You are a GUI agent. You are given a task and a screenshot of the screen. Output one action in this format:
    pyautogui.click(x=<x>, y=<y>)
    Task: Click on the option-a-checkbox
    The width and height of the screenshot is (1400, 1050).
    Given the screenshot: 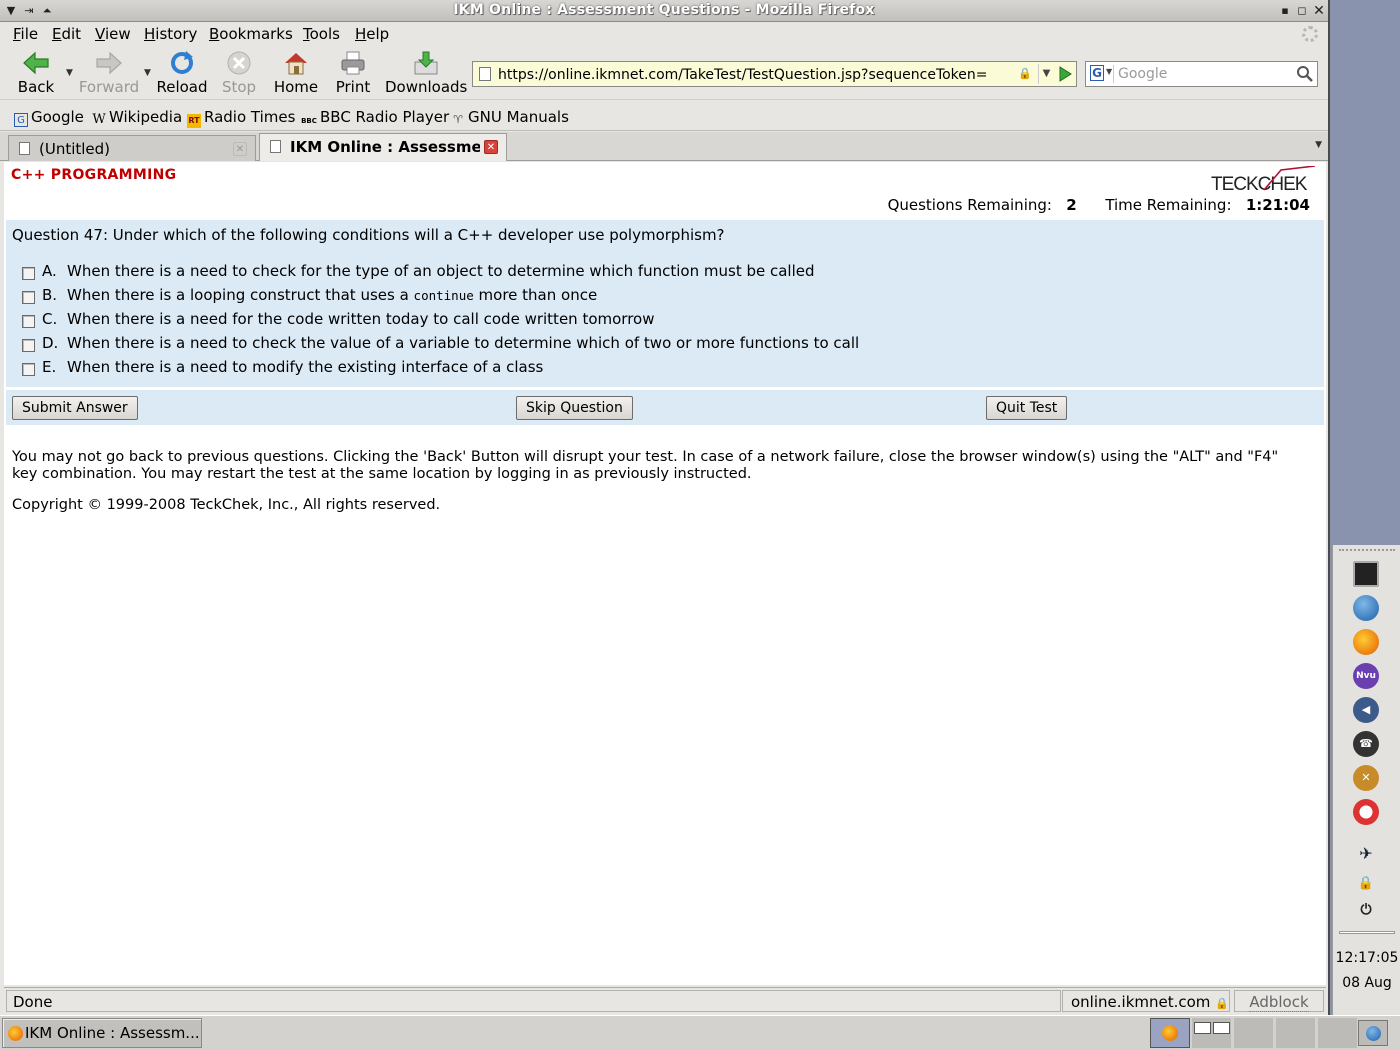 What is the action you would take?
    pyautogui.click(x=28, y=273)
    